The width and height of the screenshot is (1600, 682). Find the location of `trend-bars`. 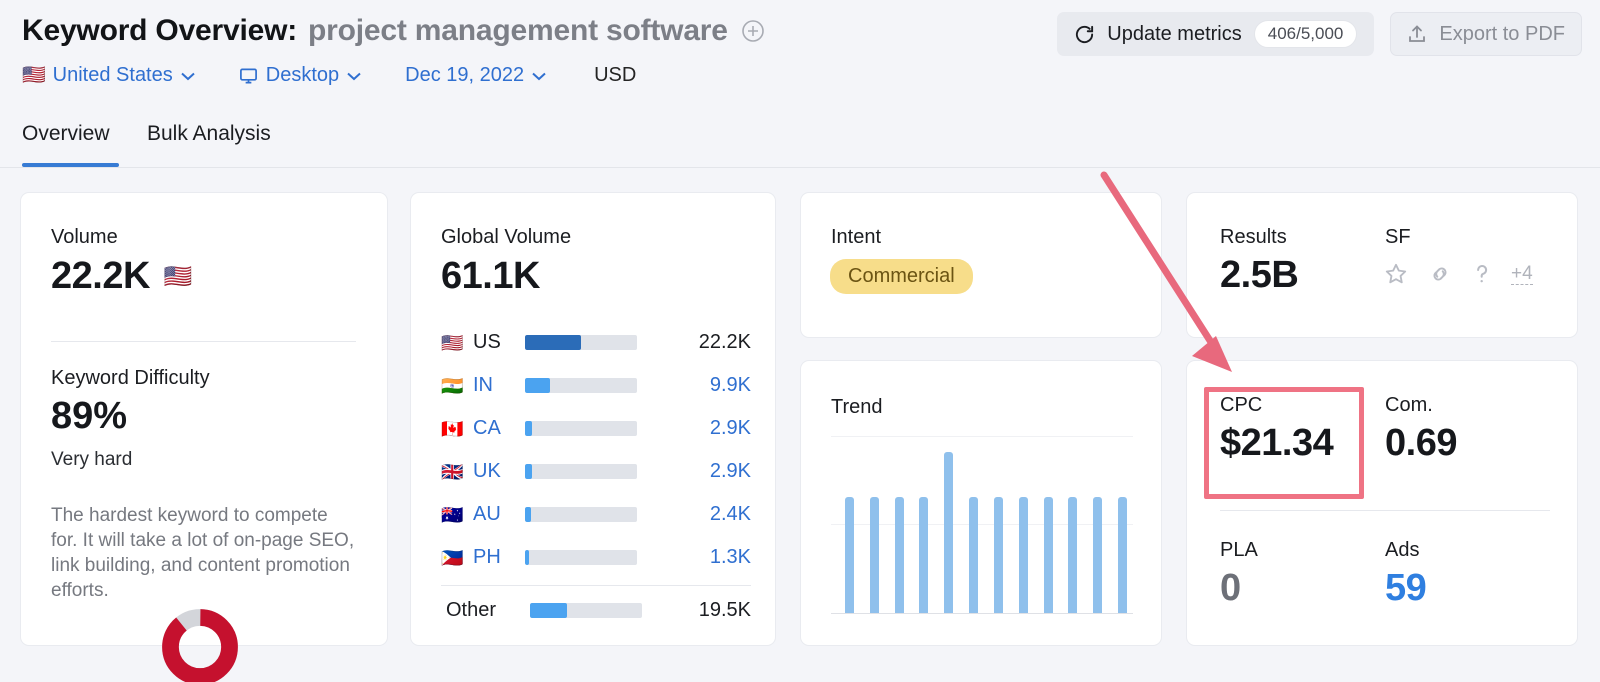

trend-bars is located at coordinates (986, 524).